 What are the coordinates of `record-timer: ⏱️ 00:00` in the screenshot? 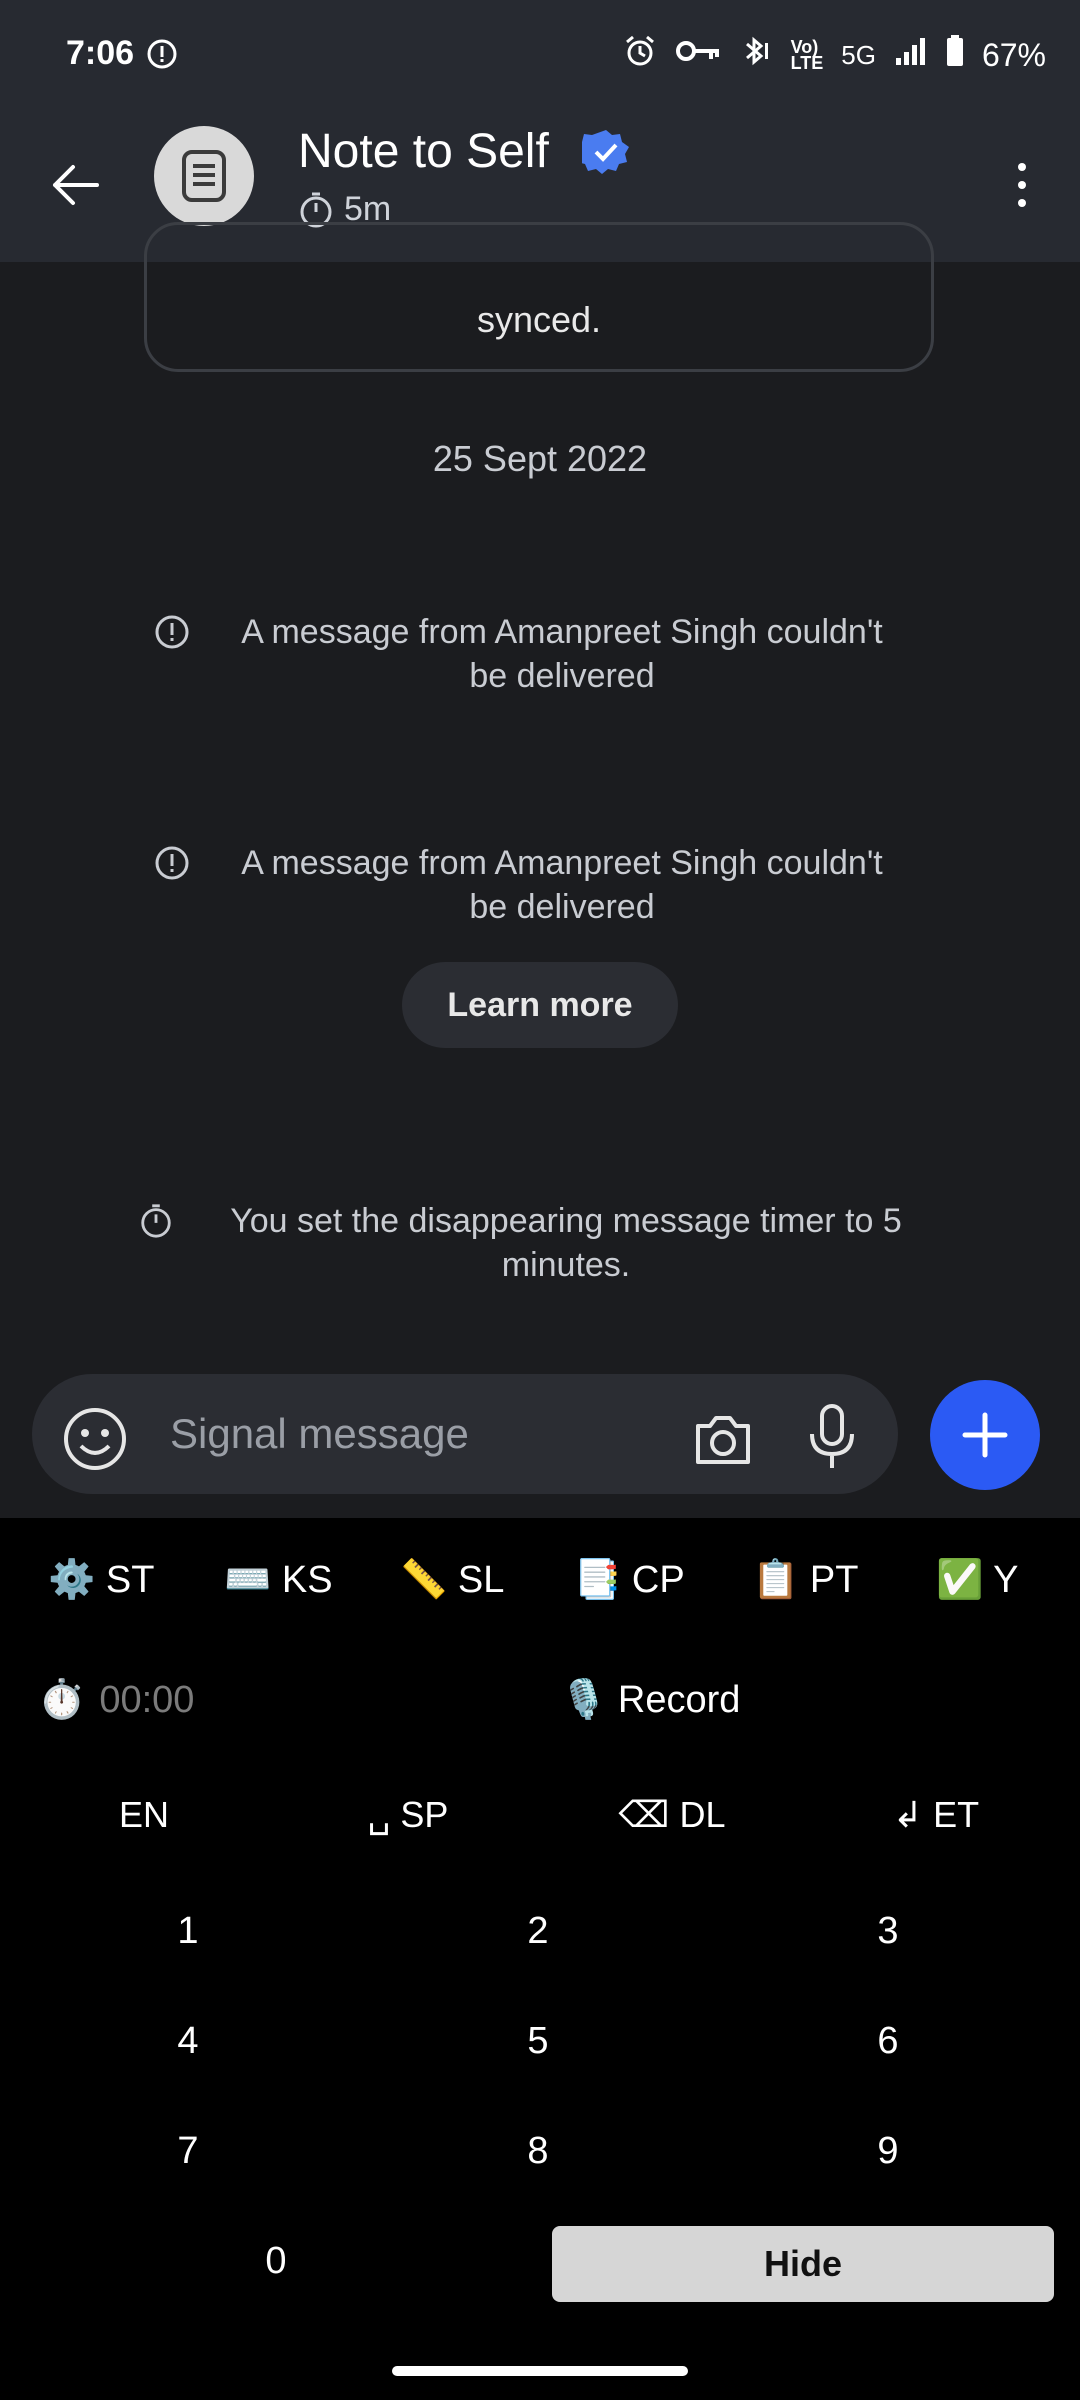 It's located at (116, 1700).